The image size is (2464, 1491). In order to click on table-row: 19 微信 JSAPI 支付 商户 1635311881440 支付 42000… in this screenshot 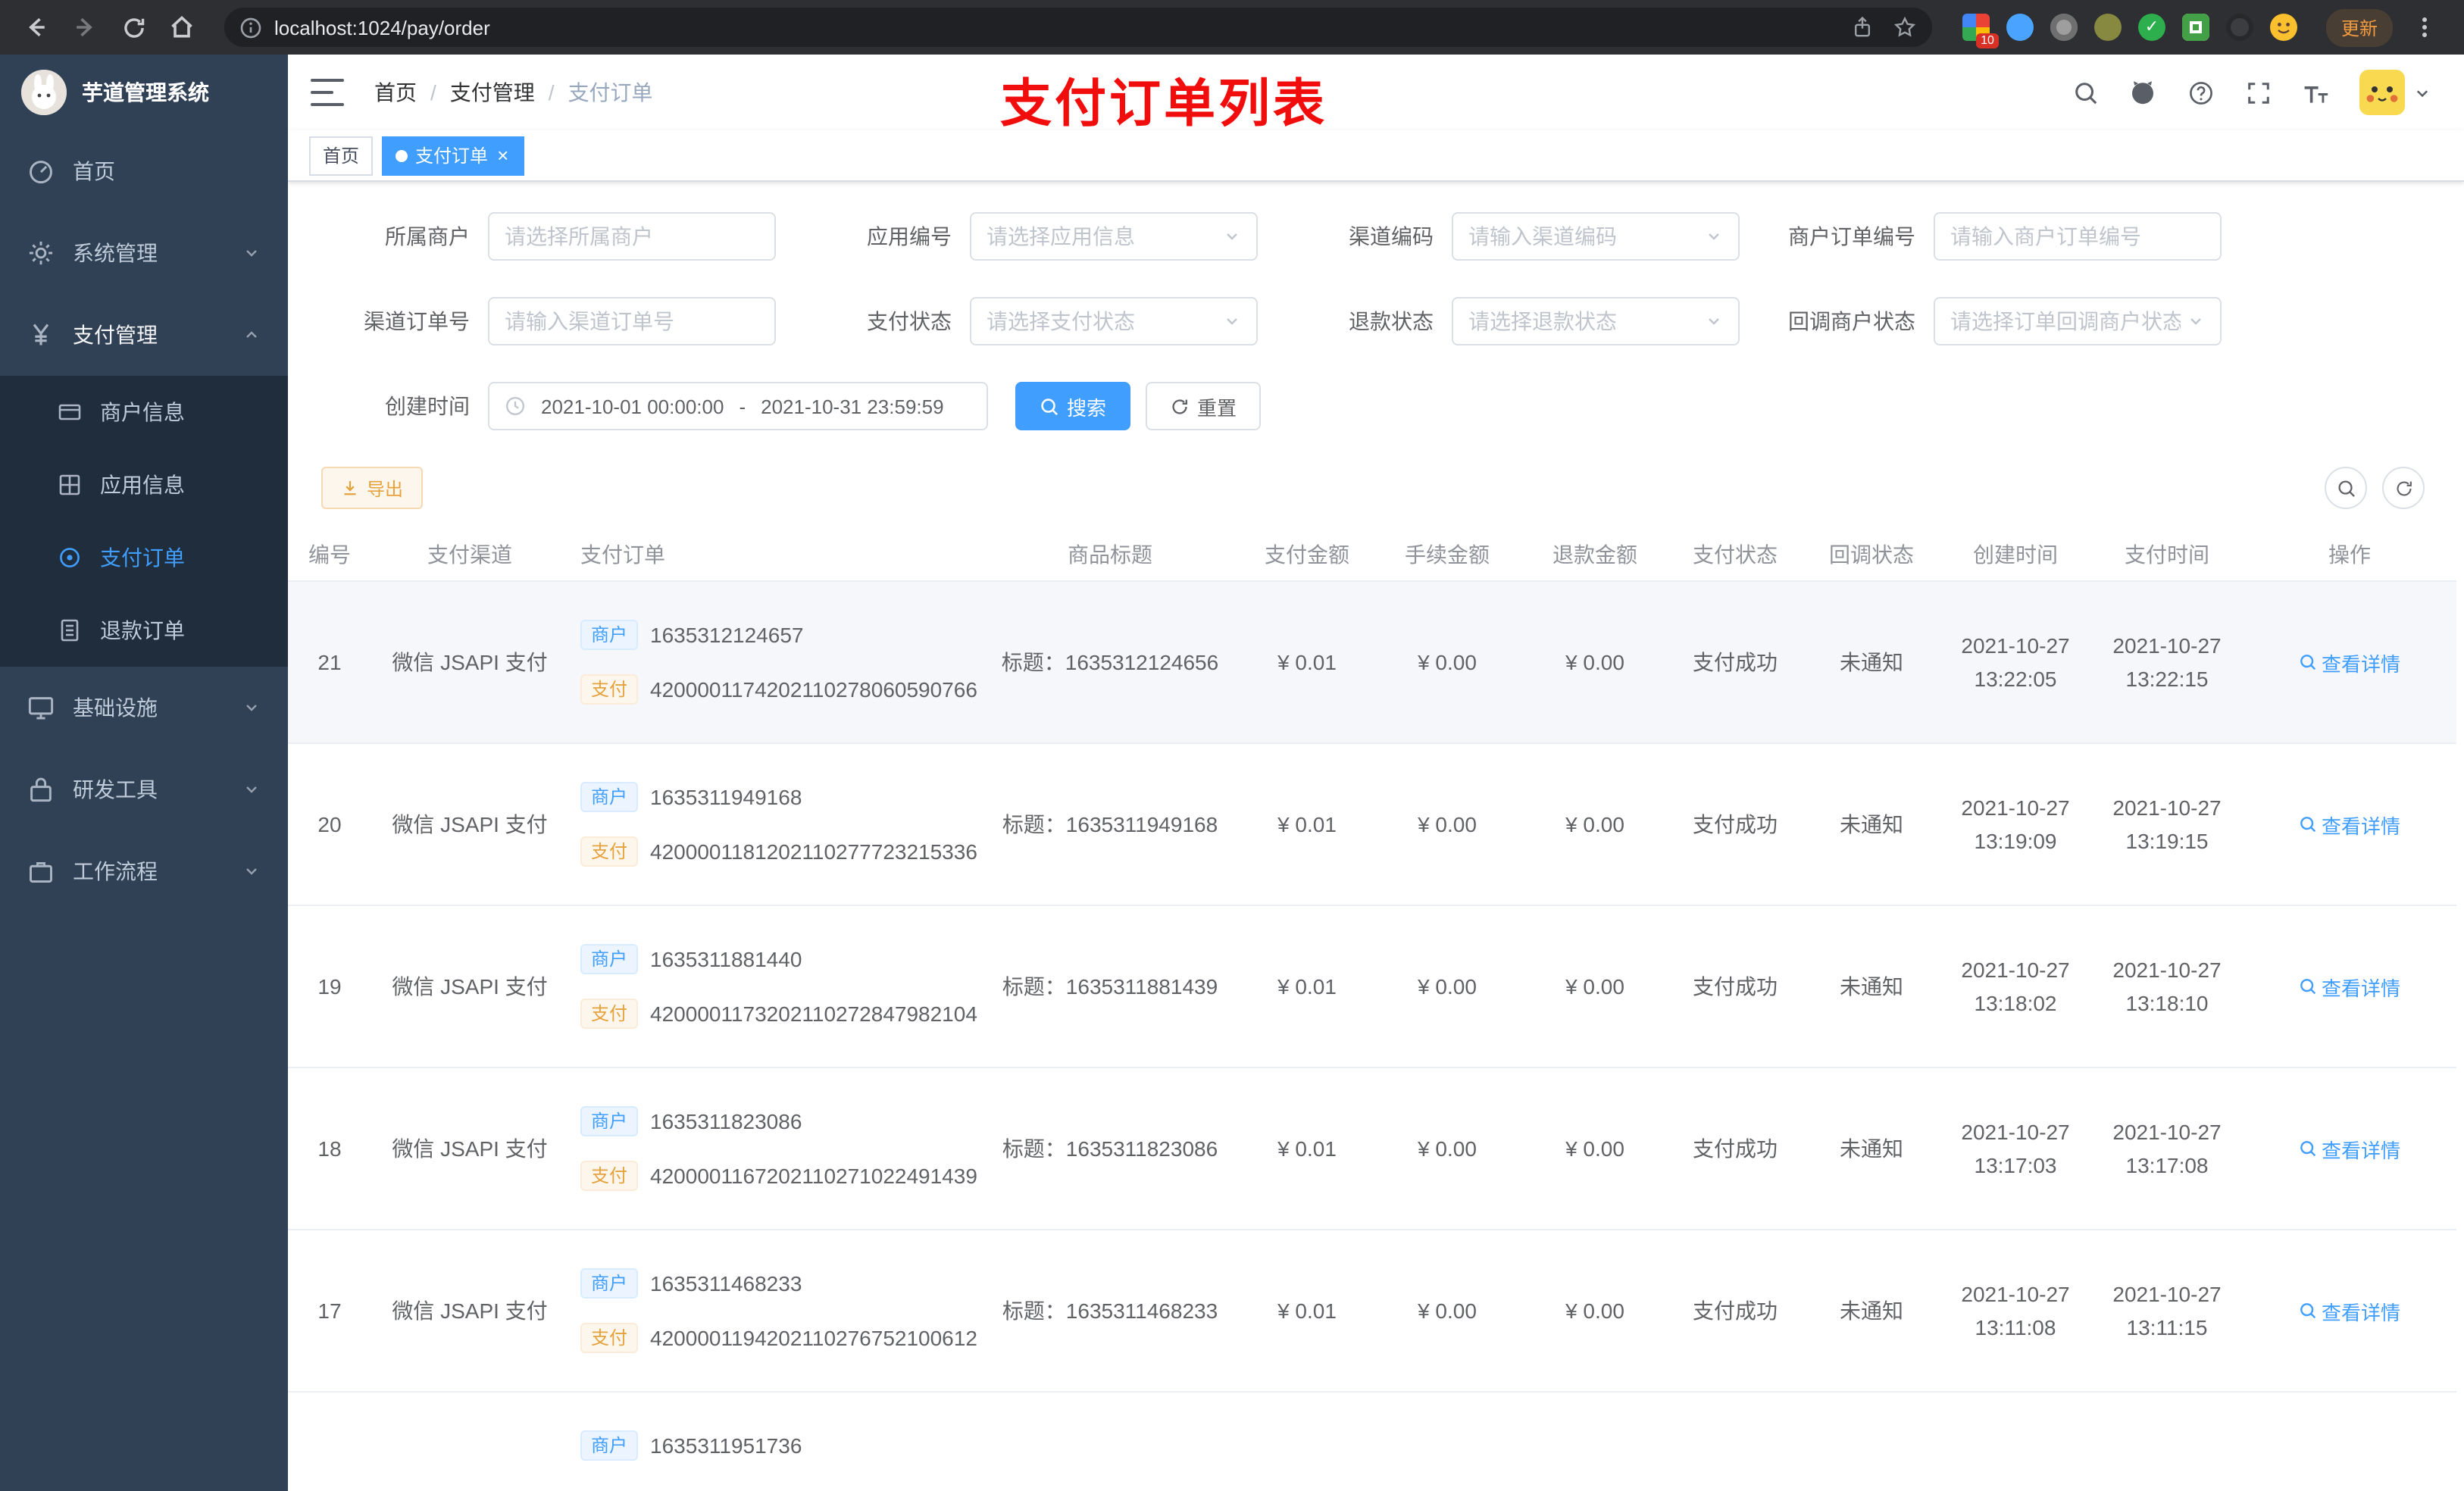, I will do `click(1372, 987)`.